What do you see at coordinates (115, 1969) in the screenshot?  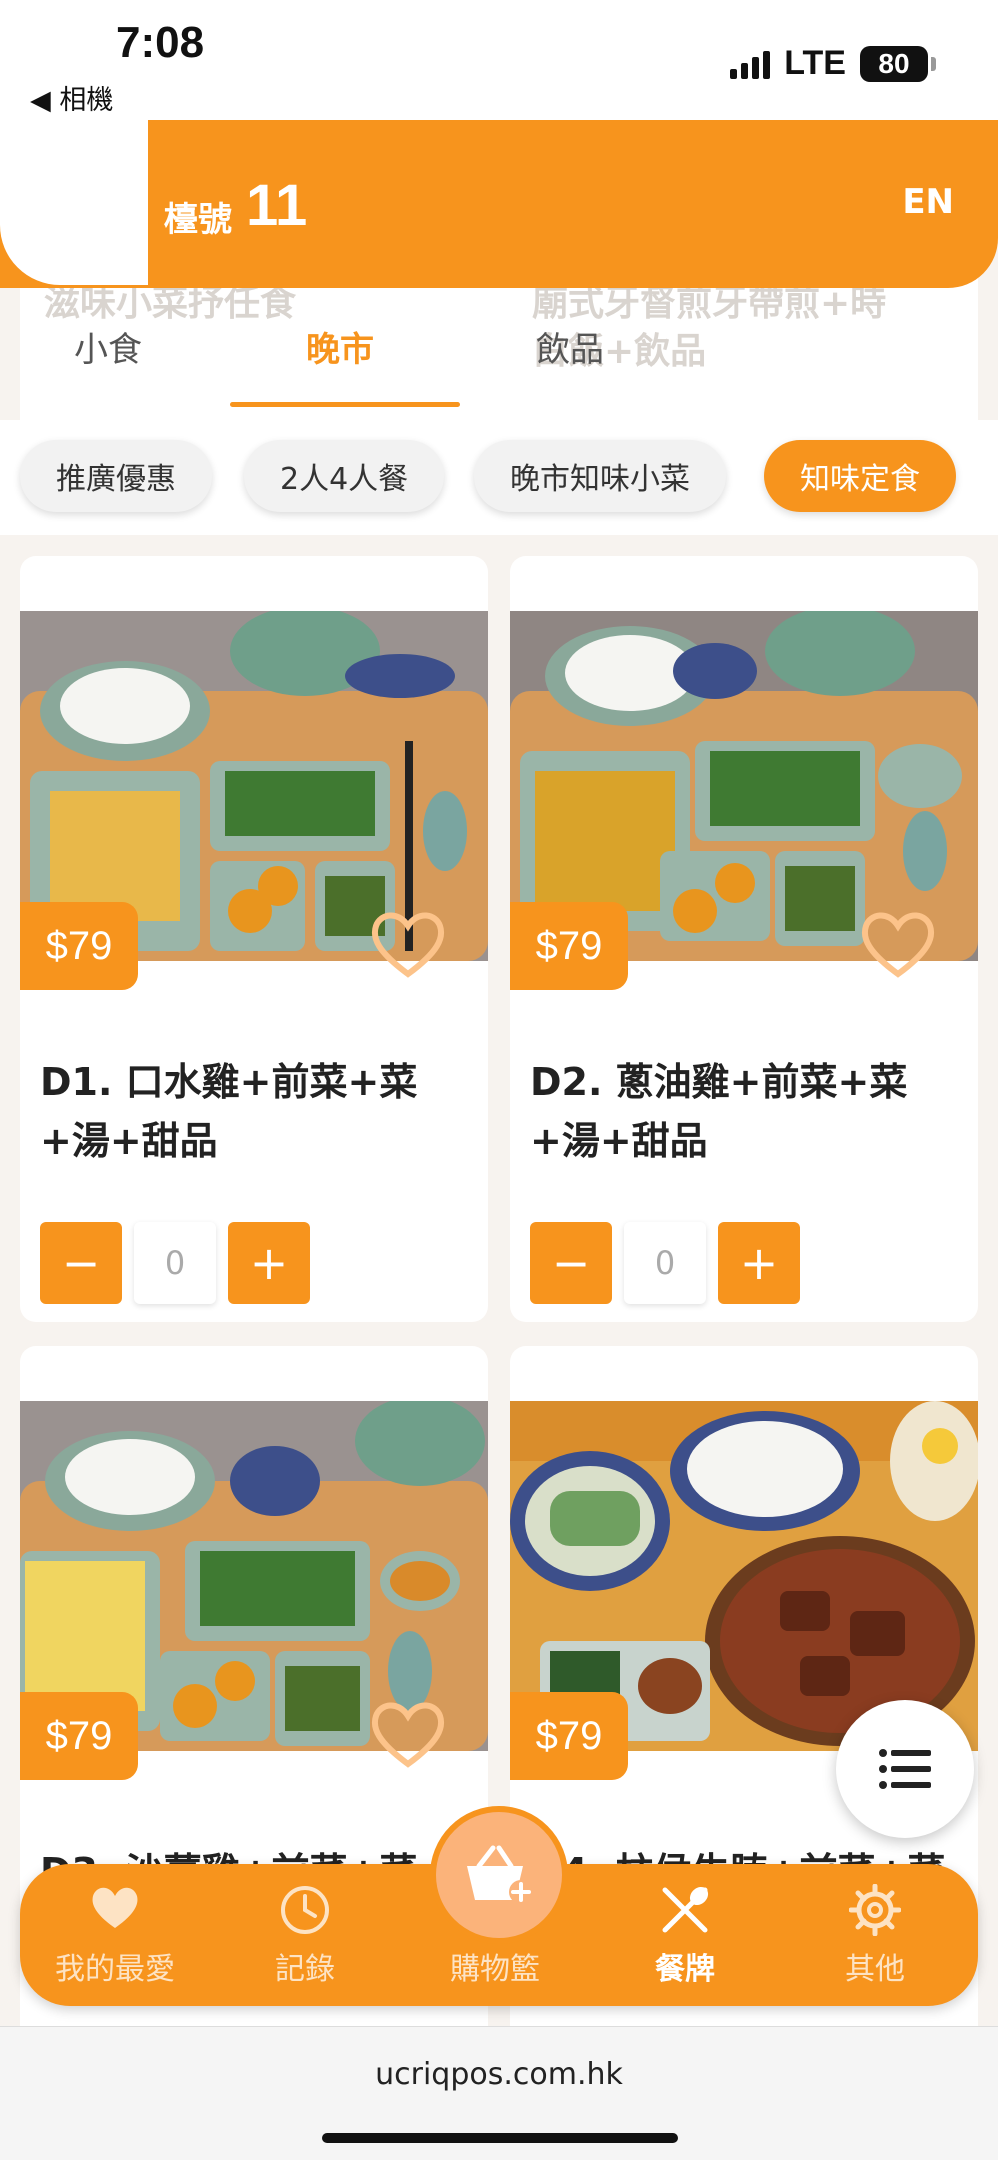 I see `nav-label: 我的最愛` at bounding box center [115, 1969].